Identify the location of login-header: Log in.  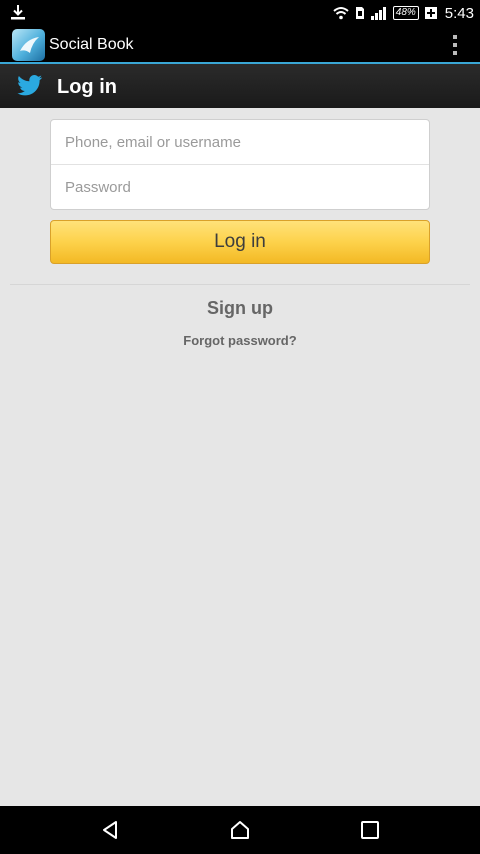
(240, 86).